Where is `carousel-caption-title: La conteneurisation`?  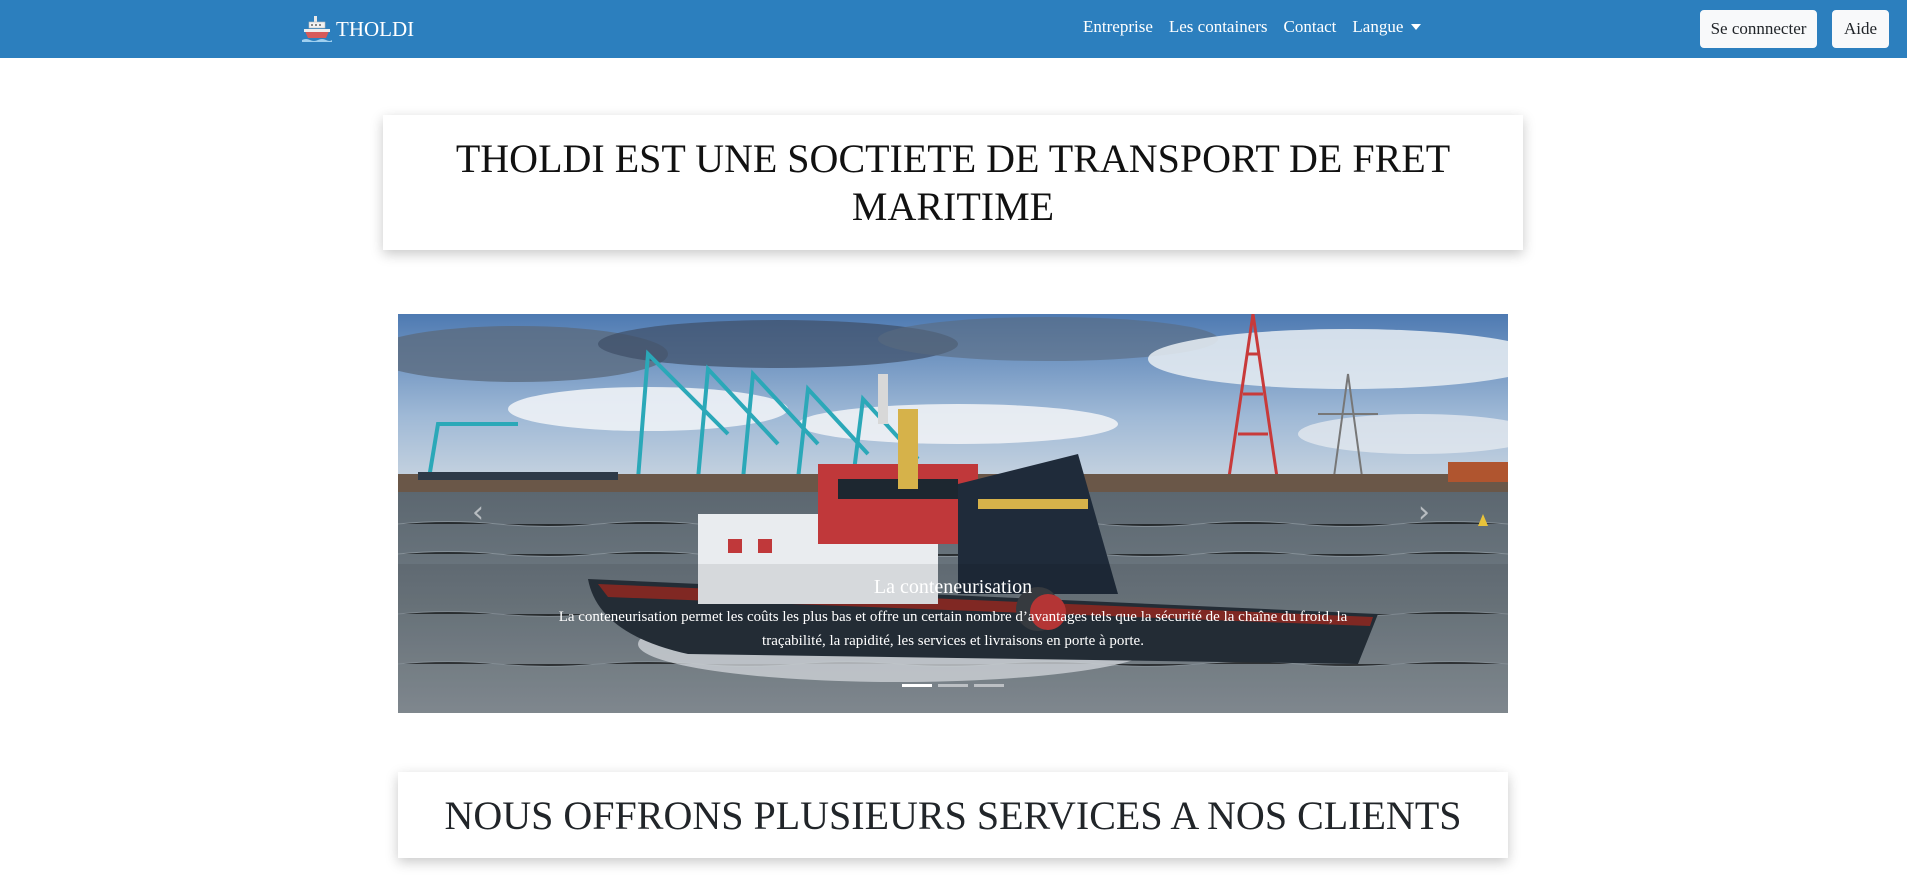
carousel-caption-title: La conteneurisation is located at coordinates (953, 587).